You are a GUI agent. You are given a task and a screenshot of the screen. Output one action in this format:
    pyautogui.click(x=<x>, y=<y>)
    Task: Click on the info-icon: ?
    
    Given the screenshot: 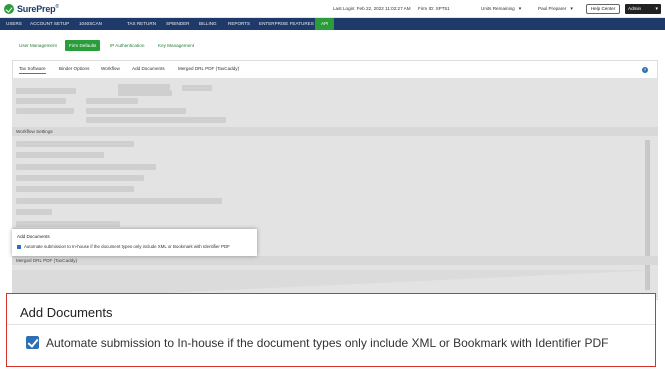 What is the action you would take?
    pyautogui.click(x=645, y=70)
    